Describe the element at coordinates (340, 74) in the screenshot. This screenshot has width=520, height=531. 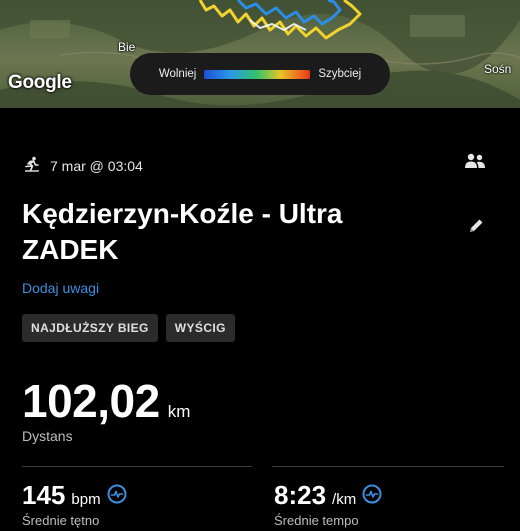
I see `legend-fast-label: Szybciej` at that location.